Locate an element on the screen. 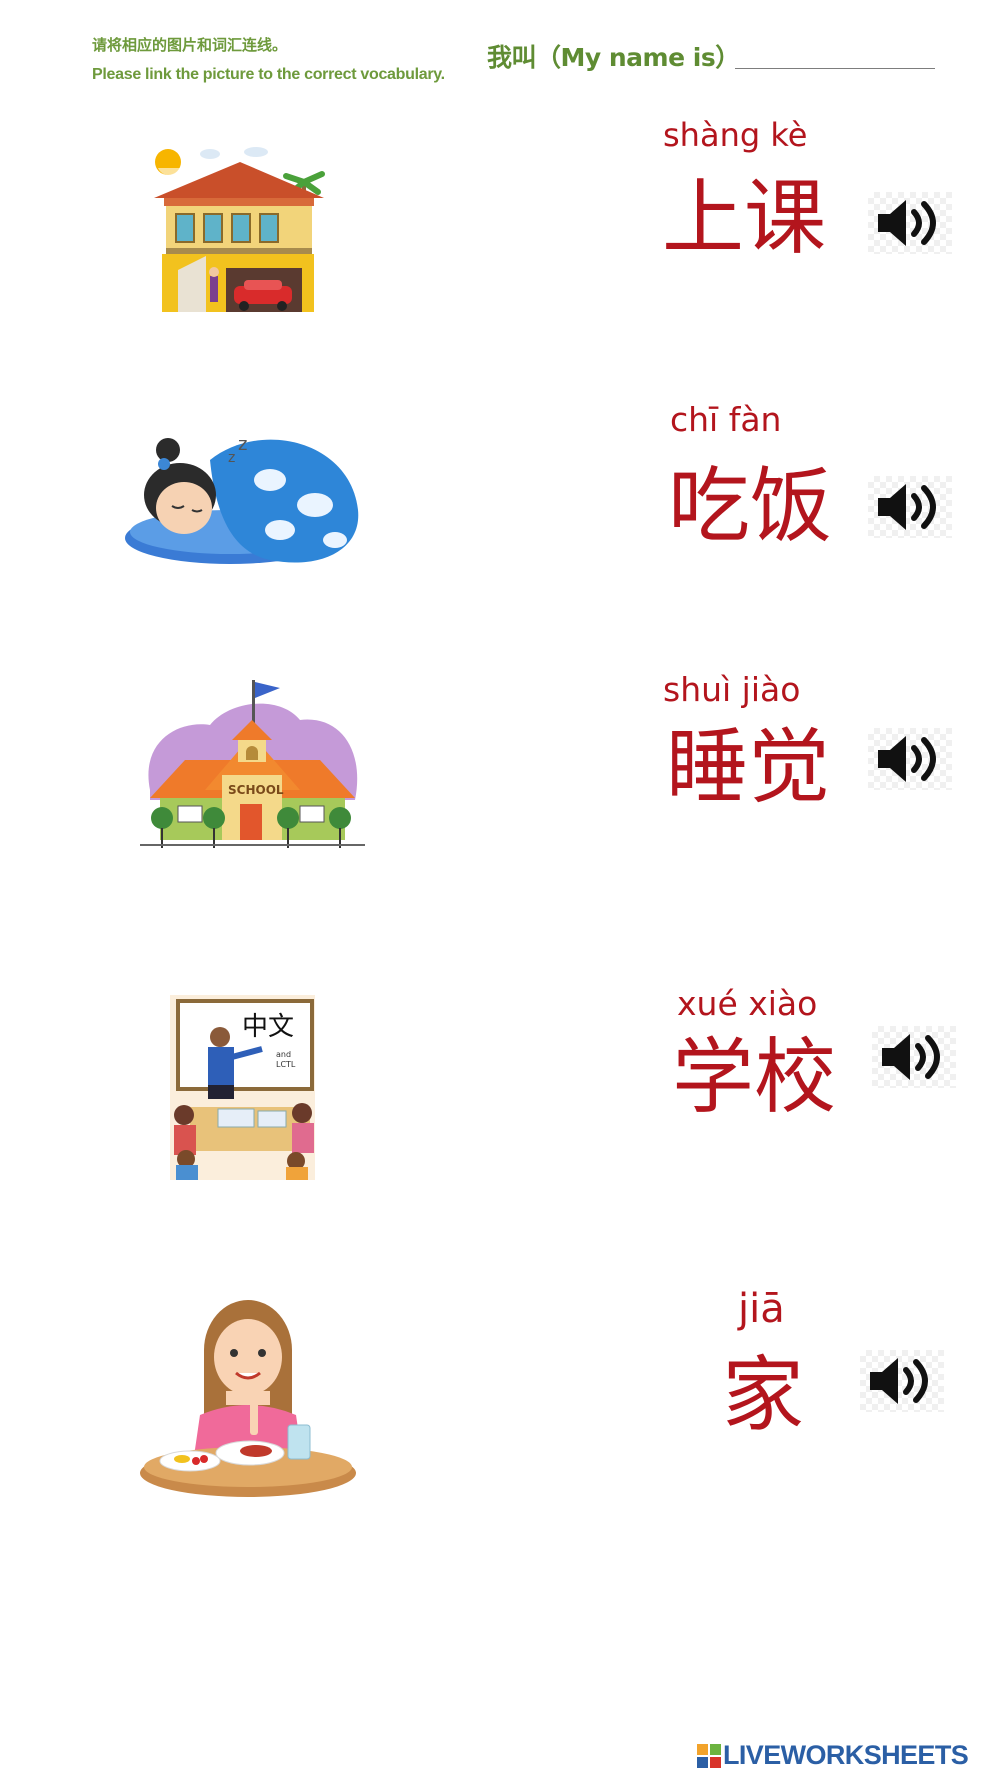 Image resolution: width=1000 pixels, height=1778 pixels. school-picture: SCHOOL is located at coordinates (252, 767).